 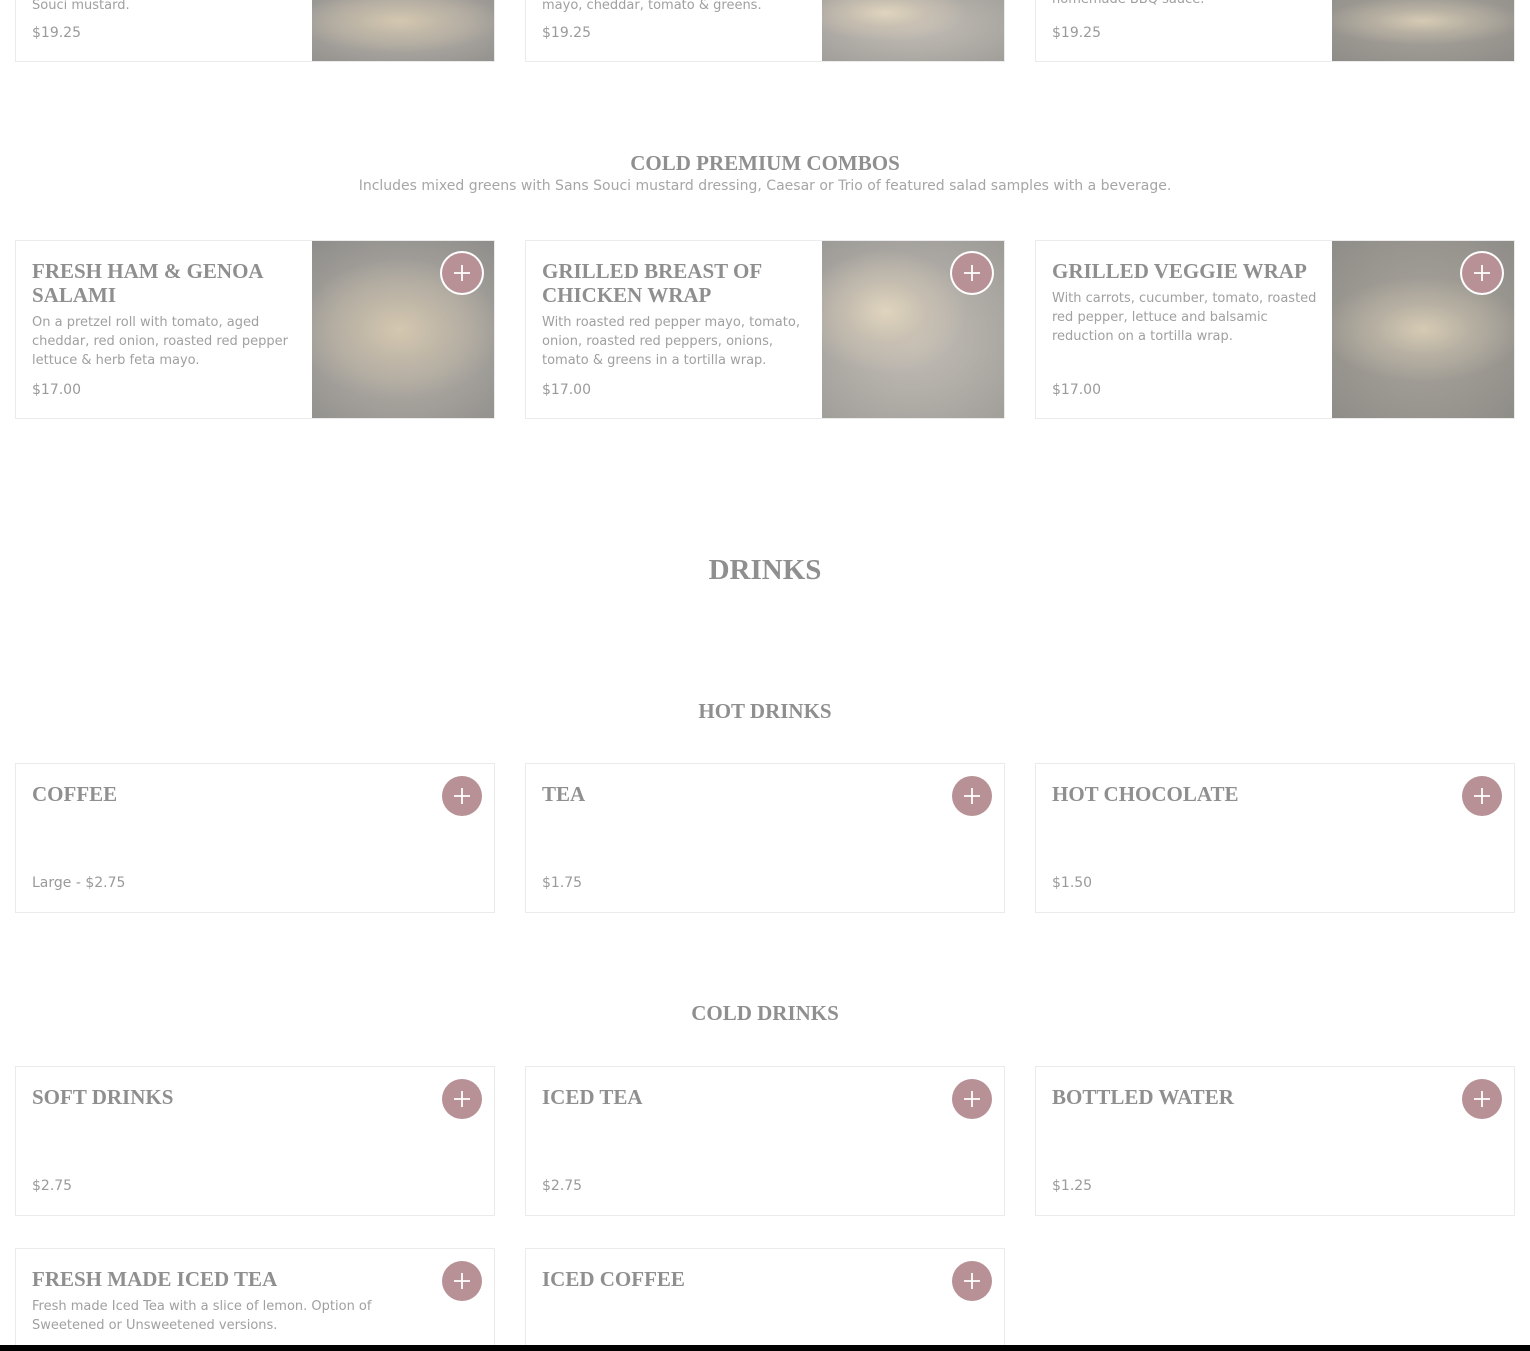 I want to click on item-title: GRILLED BREAST OF CHICKEN WRAP, so click(x=652, y=283).